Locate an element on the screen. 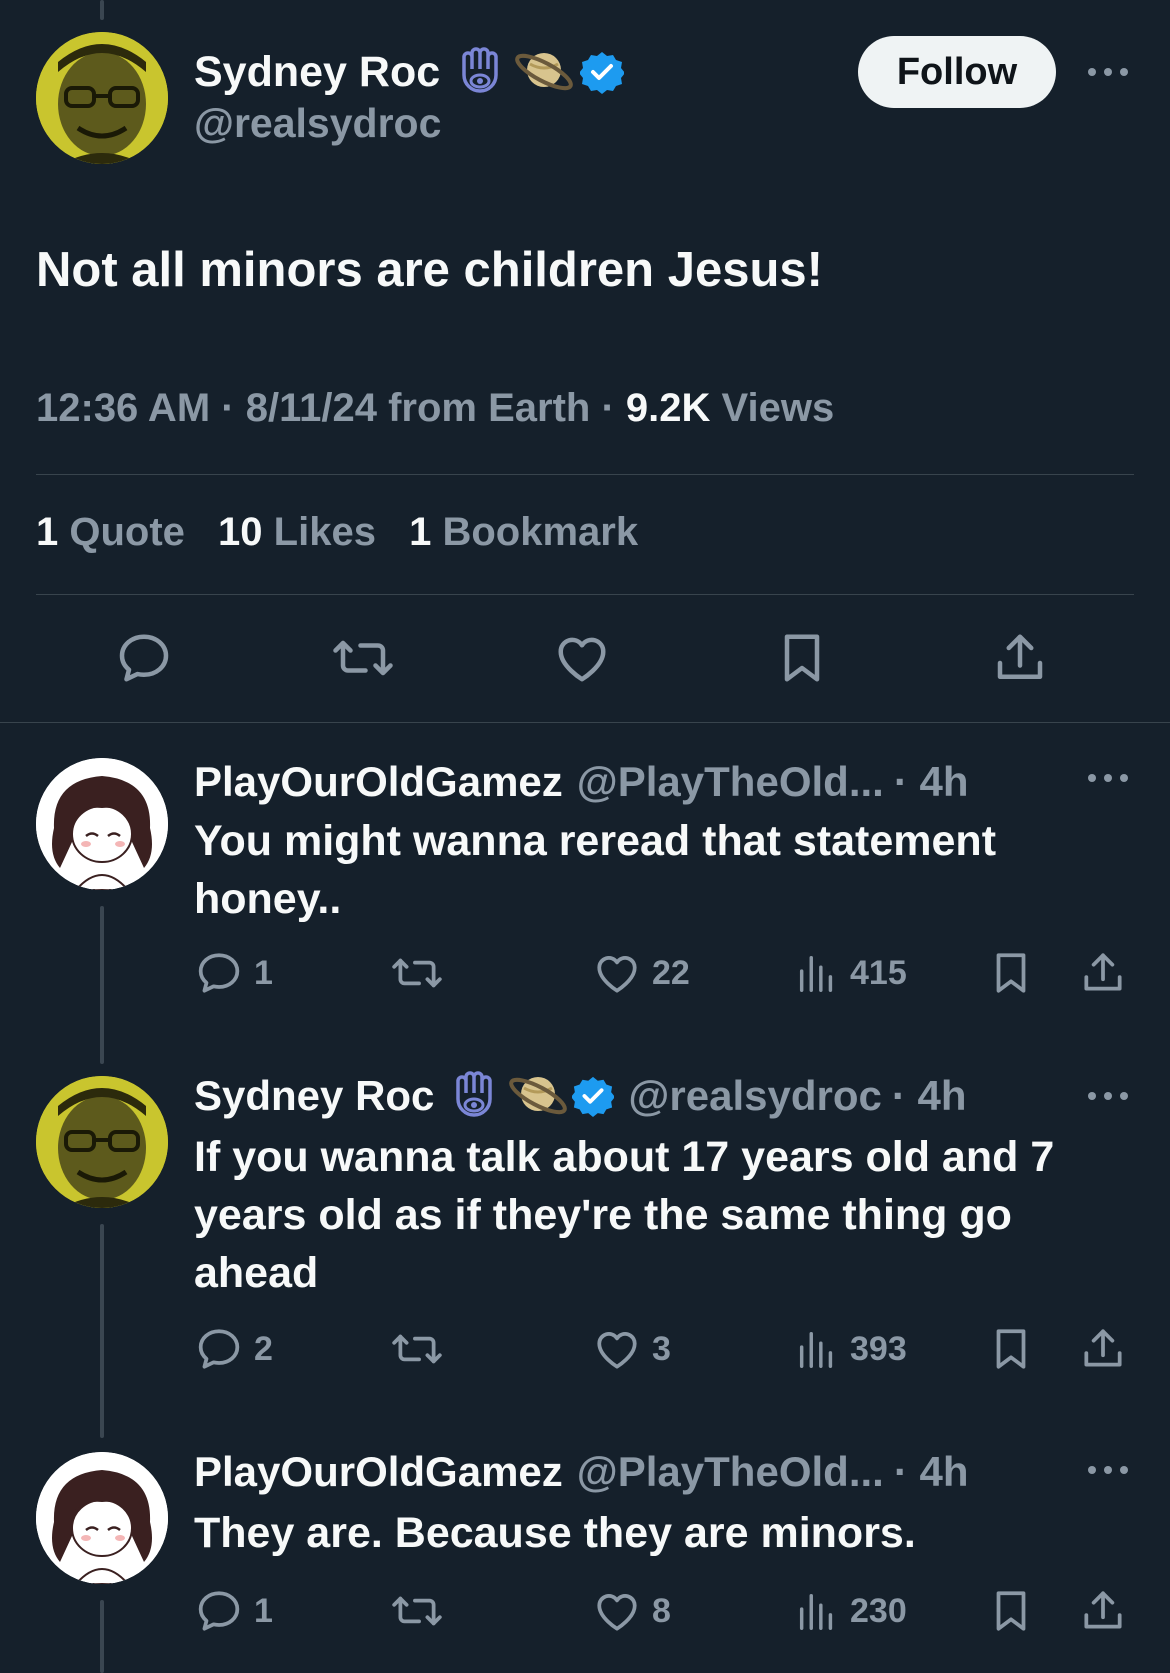 The image size is (1170, 1673). author-handle: @realsydroc is located at coordinates (317, 123).